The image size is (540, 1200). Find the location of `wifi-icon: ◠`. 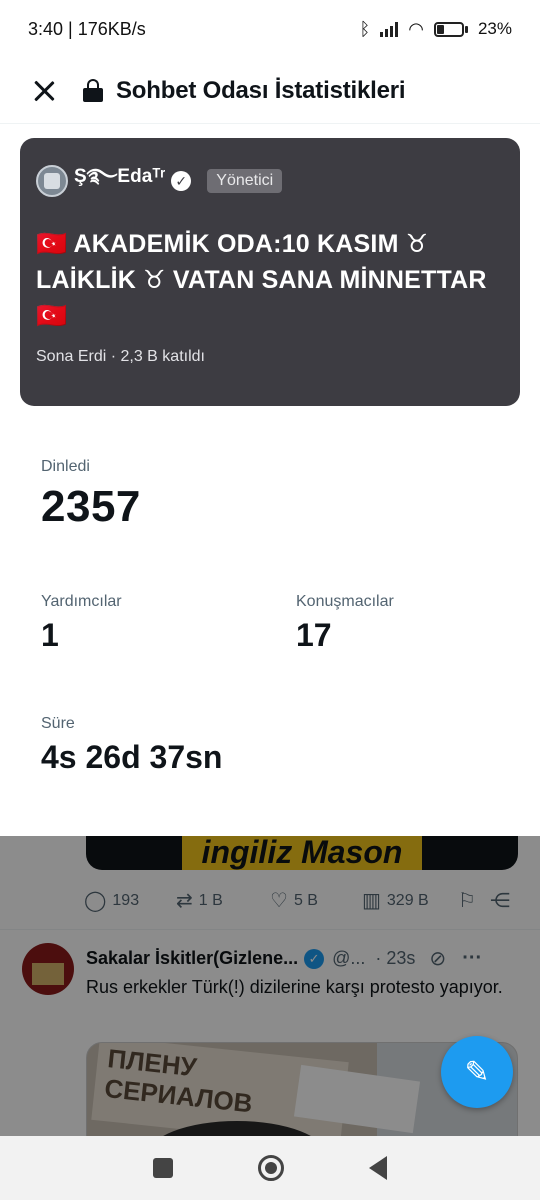

wifi-icon: ◠ is located at coordinates (416, 28).